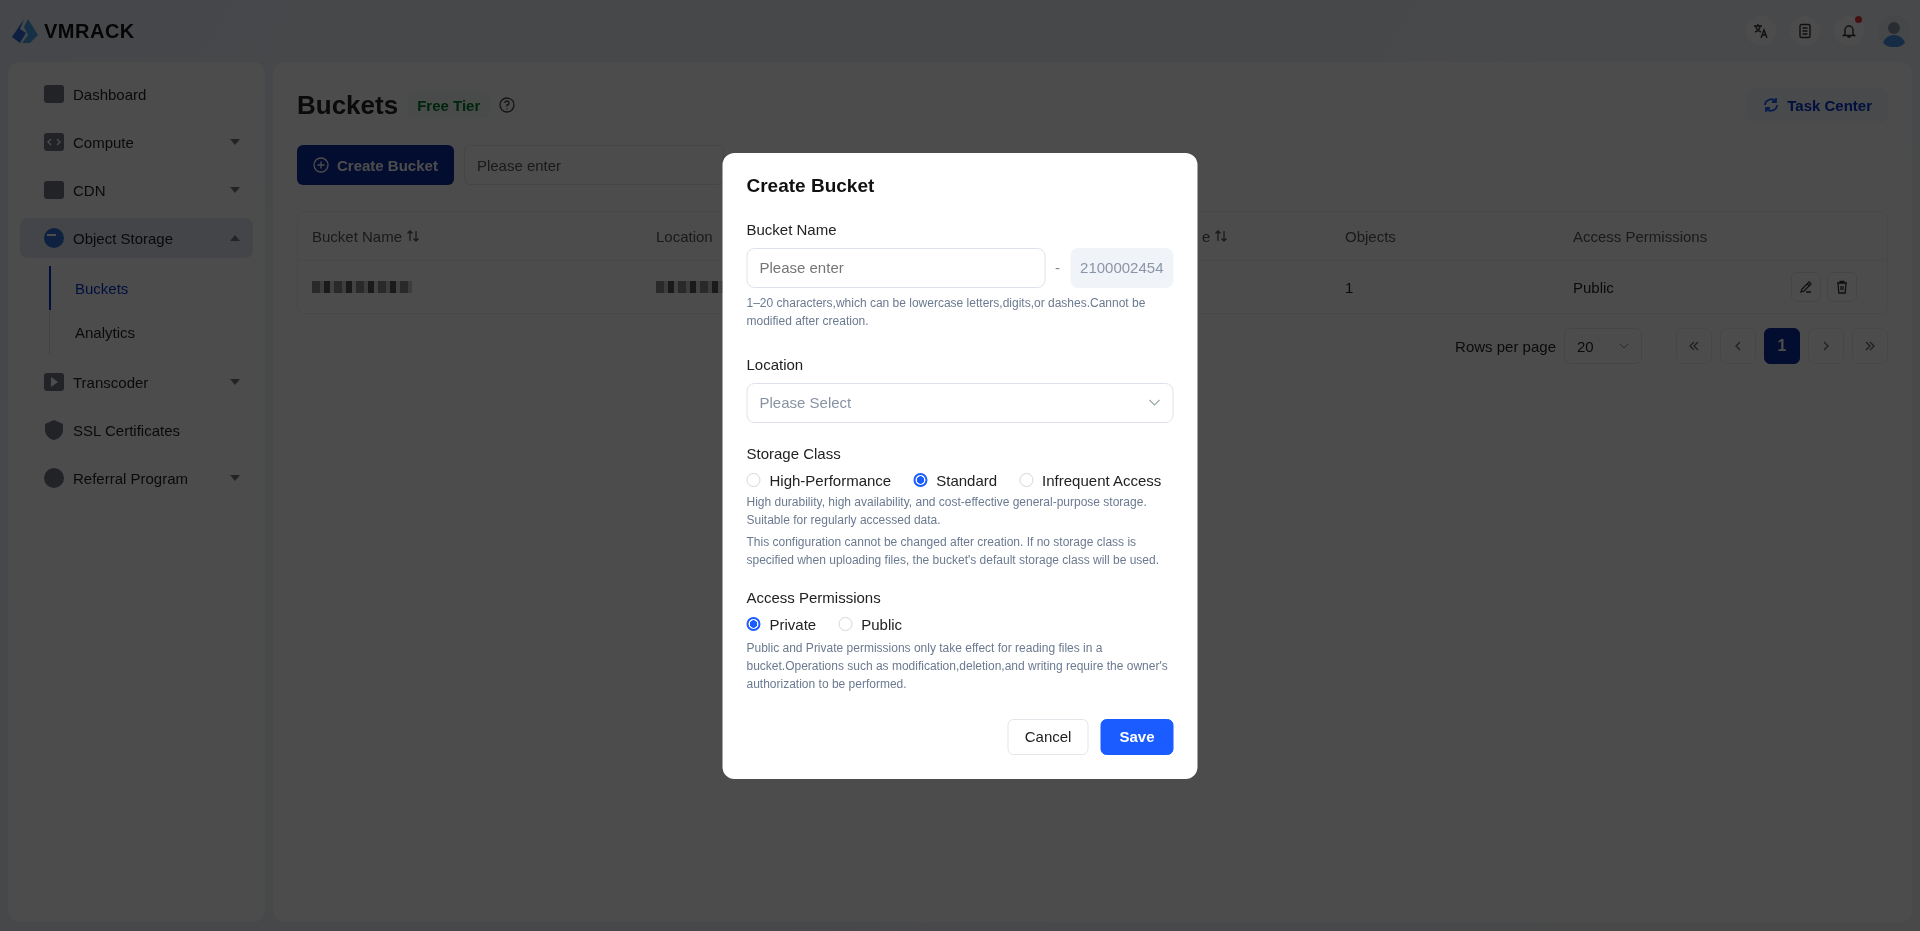  What do you see at coordinates (1870, 346) in the screenshot?
I see `last-page-icon` at bounding box center [1870, 346].